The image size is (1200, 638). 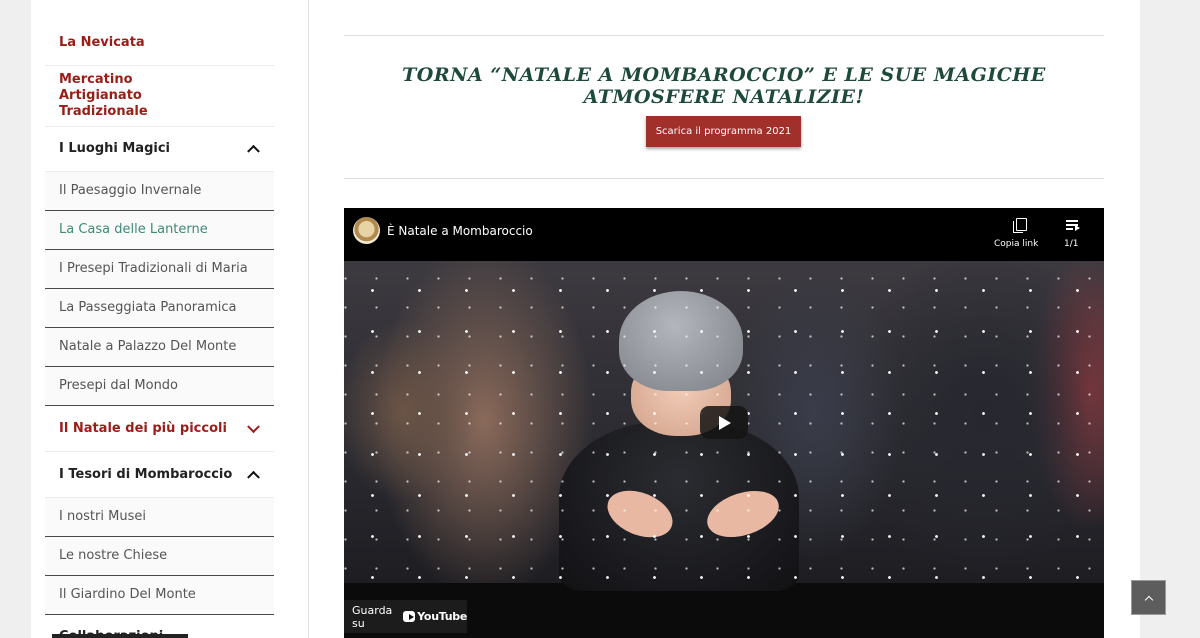 What do you see at coordinates (133, 229) in the screenshot?
I see `sidebar-item-label: La Casa delle Lanterne` at bounding box center [133, 229].